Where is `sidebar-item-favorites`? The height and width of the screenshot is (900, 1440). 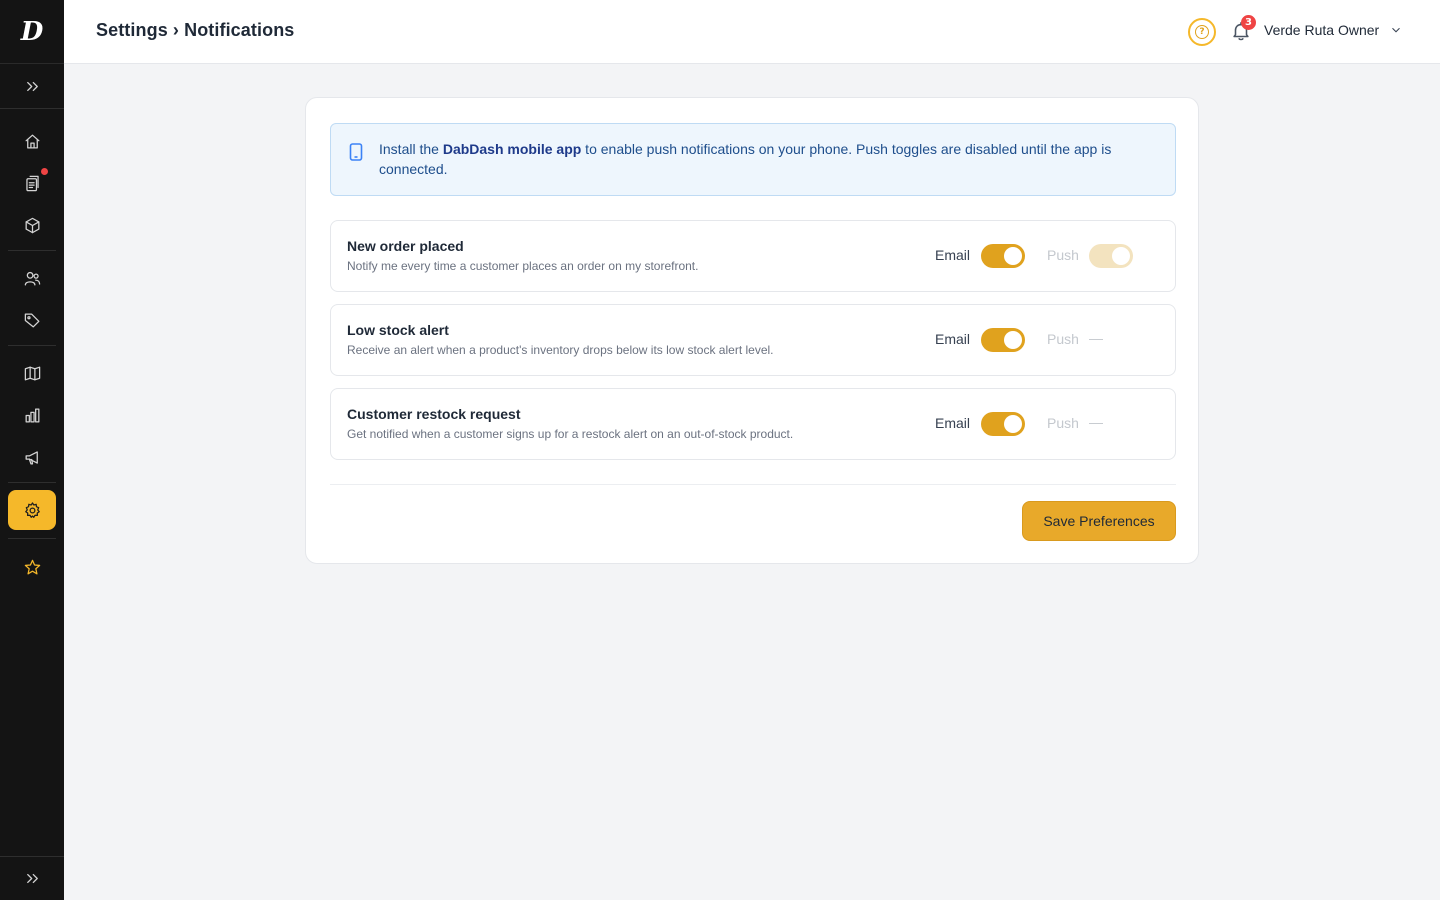
sidebar-item-favorites is located at coordinates (32, 567).